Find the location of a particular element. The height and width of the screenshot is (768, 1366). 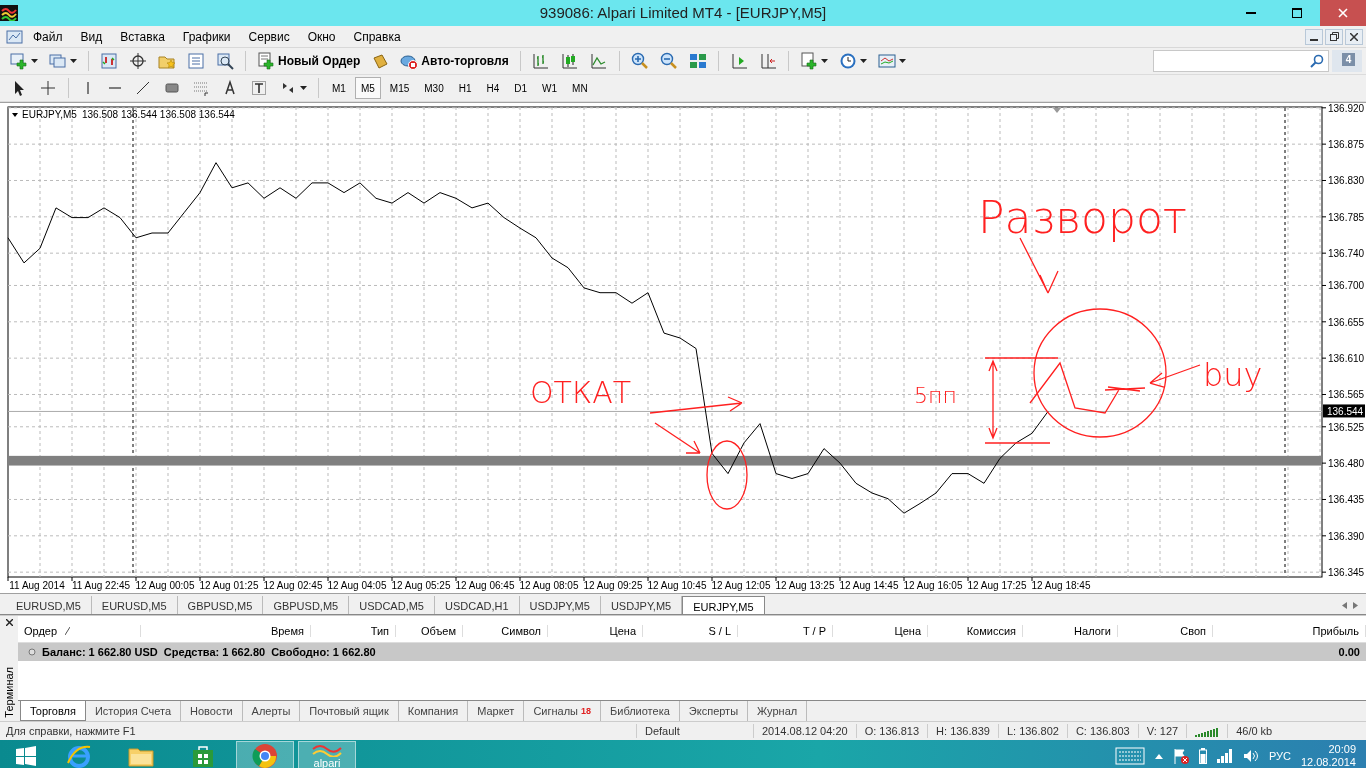

column-header: Комиссия is located at coordinates (991, 631).